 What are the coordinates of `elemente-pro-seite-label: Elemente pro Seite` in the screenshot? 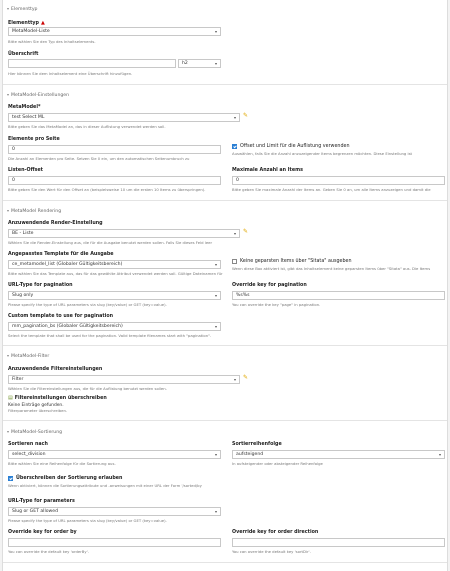 It's located at (34, 139).